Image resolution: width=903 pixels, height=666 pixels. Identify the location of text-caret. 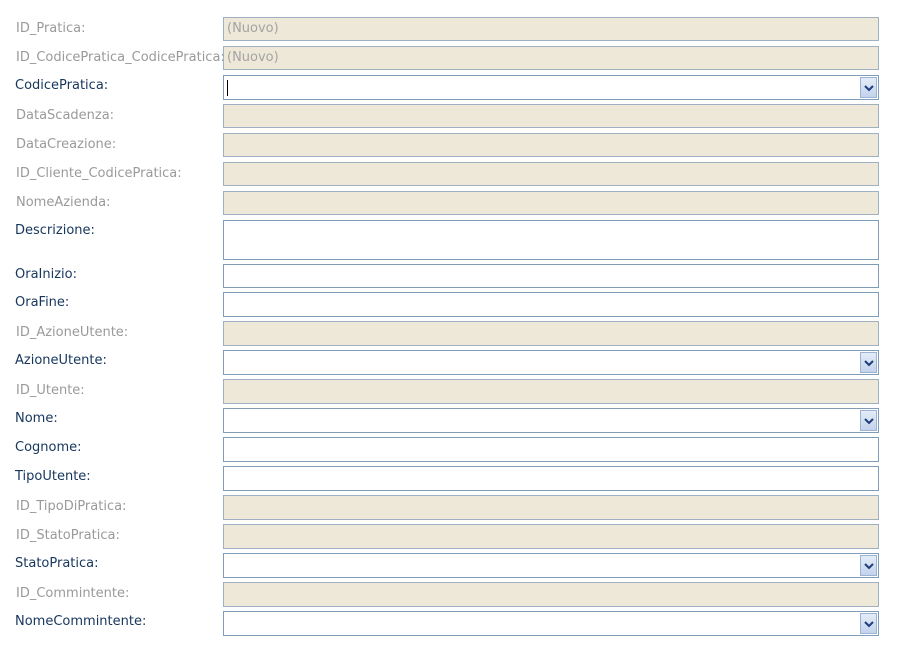
(227, 88).